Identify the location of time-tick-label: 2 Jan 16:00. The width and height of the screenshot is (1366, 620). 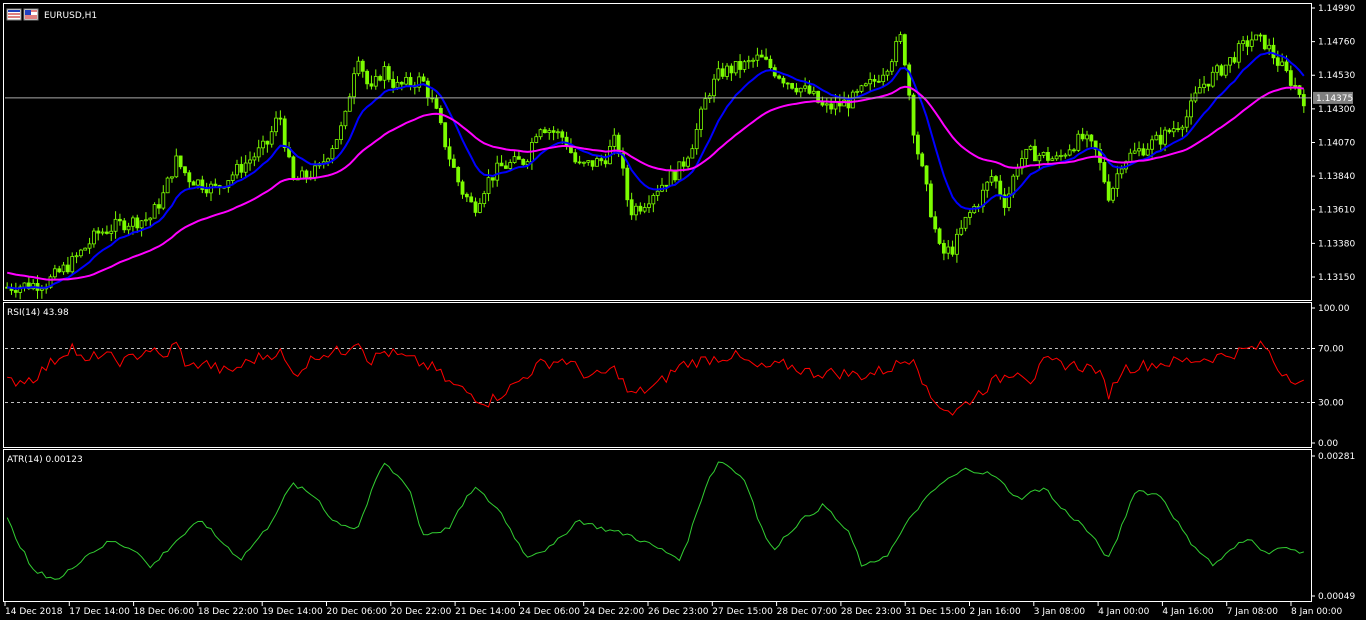
(996, 612).